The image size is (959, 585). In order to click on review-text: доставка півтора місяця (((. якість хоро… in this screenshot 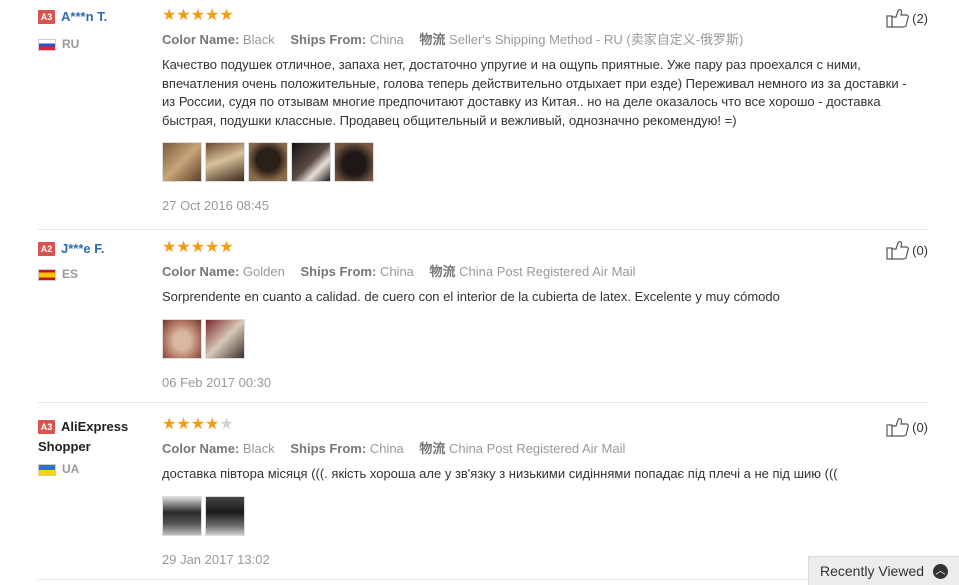, I will do `click(500, 473)`.